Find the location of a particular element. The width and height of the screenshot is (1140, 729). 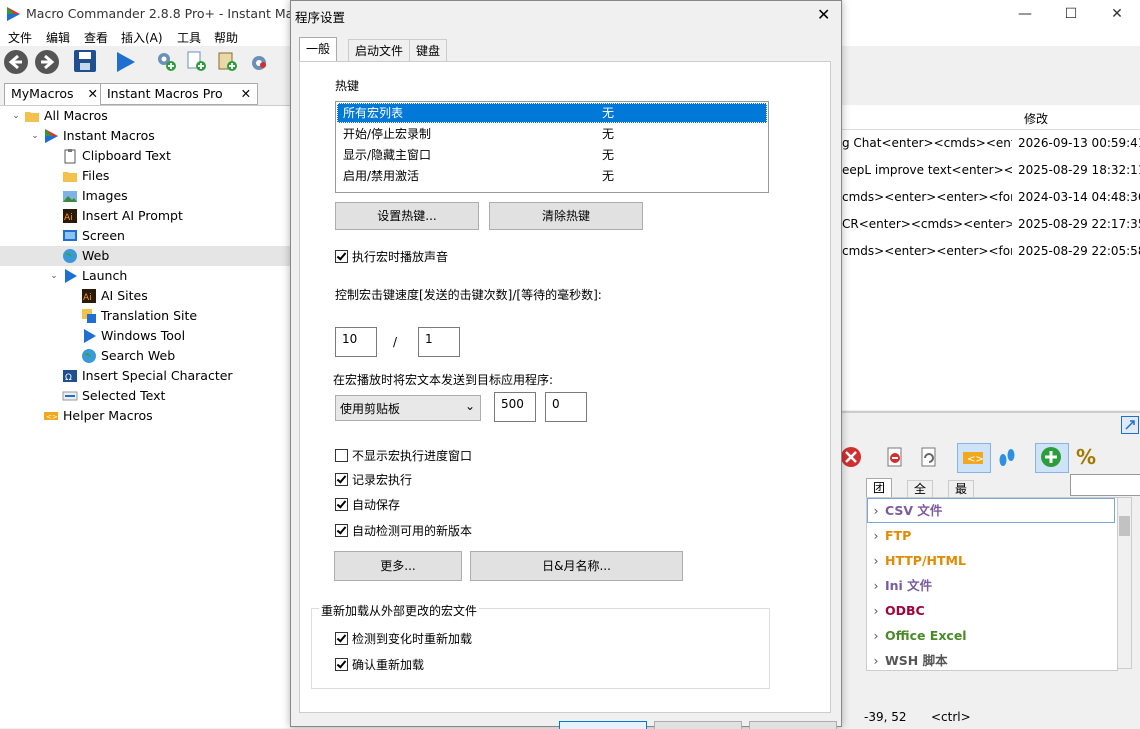

tab-startup-files: 启动文件 is located at coordinates (379, 50).